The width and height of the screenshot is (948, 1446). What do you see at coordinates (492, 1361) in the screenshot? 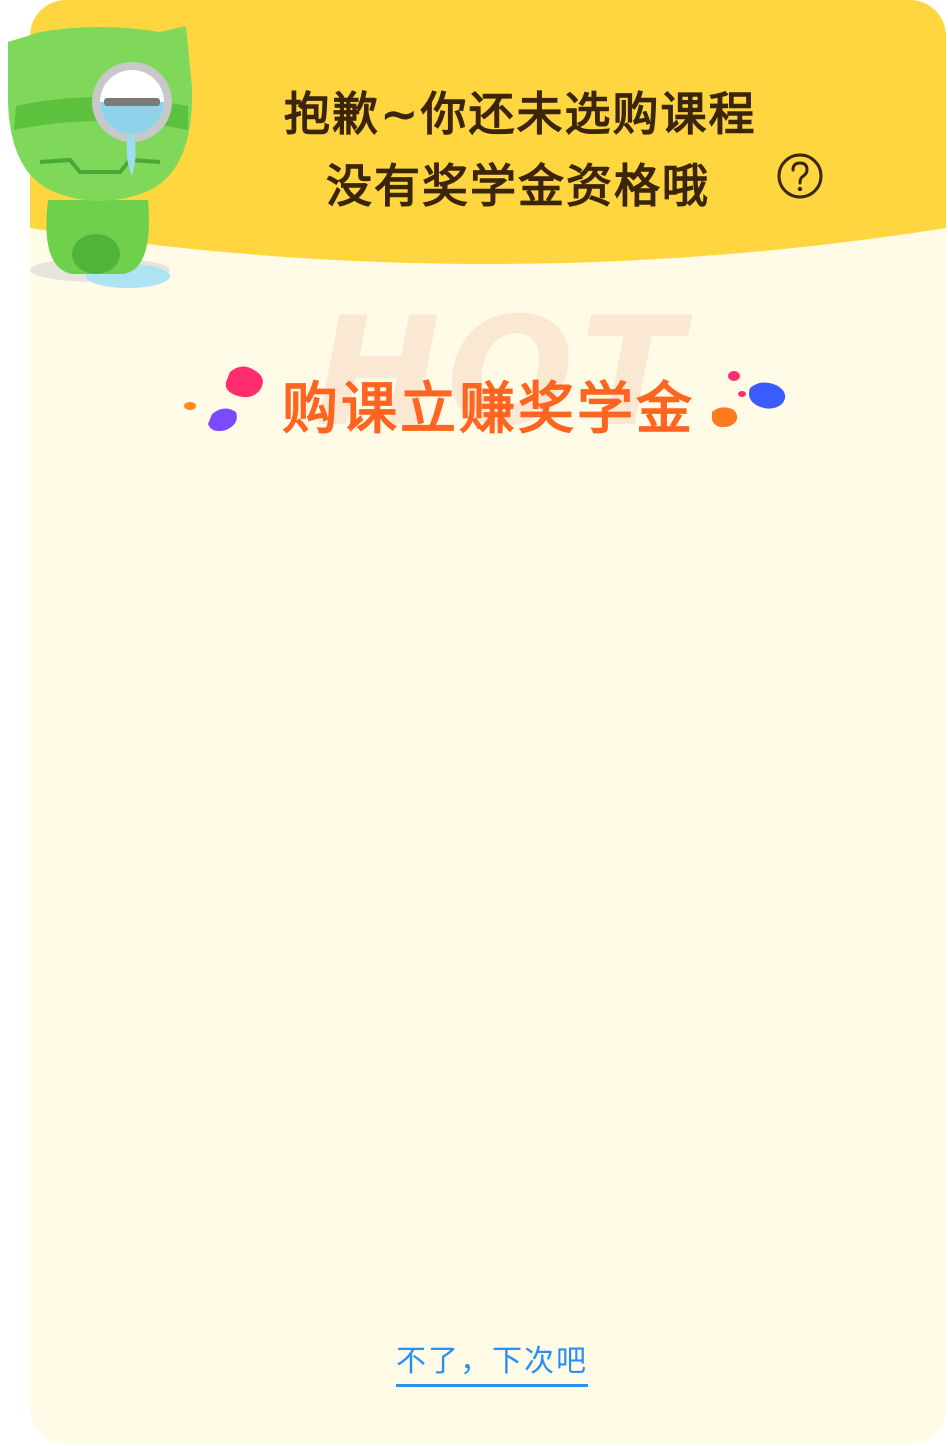
I see `skip-button: 不了，下次吧` at bounding box center [492, 1361].